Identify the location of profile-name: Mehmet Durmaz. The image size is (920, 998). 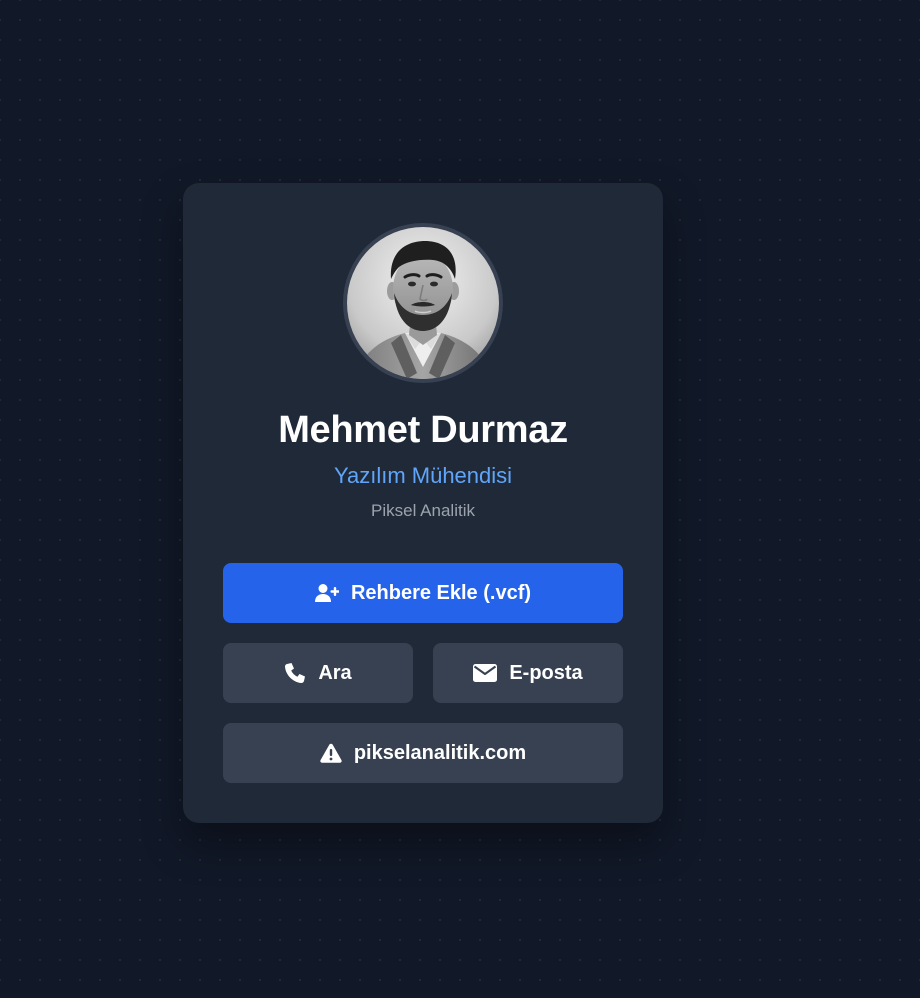
(423, 430).